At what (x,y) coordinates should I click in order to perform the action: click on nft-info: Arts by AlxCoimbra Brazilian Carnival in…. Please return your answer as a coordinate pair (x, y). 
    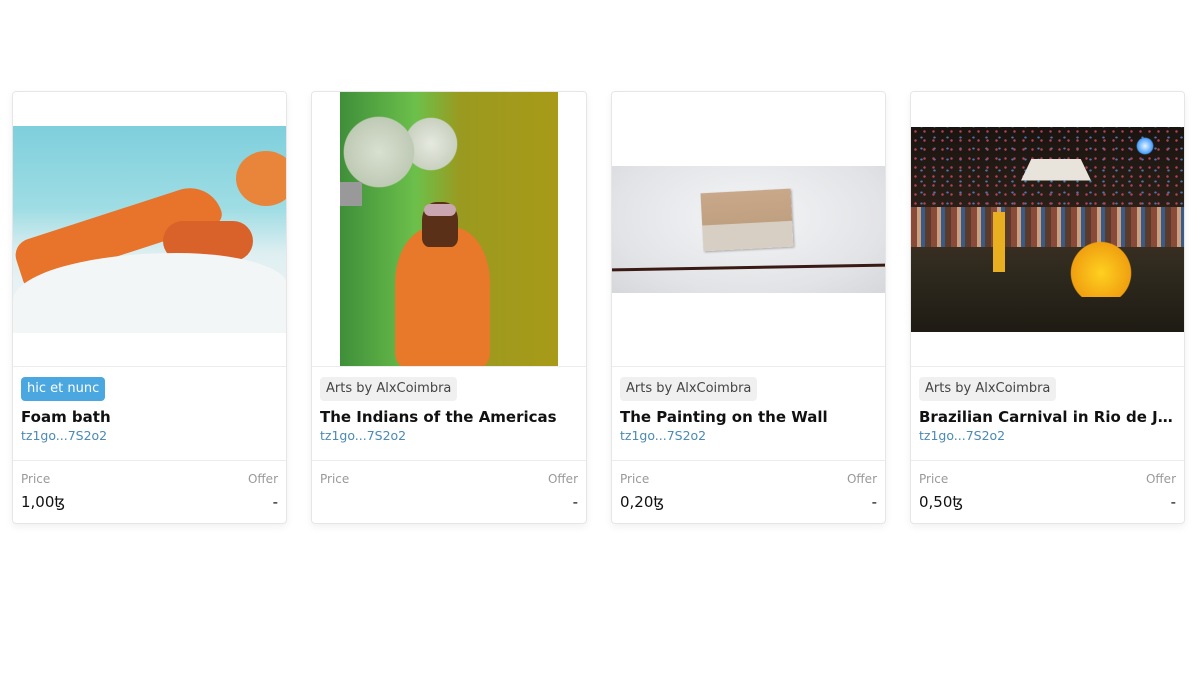
    Looking at the image, I should click on (1047, 414).